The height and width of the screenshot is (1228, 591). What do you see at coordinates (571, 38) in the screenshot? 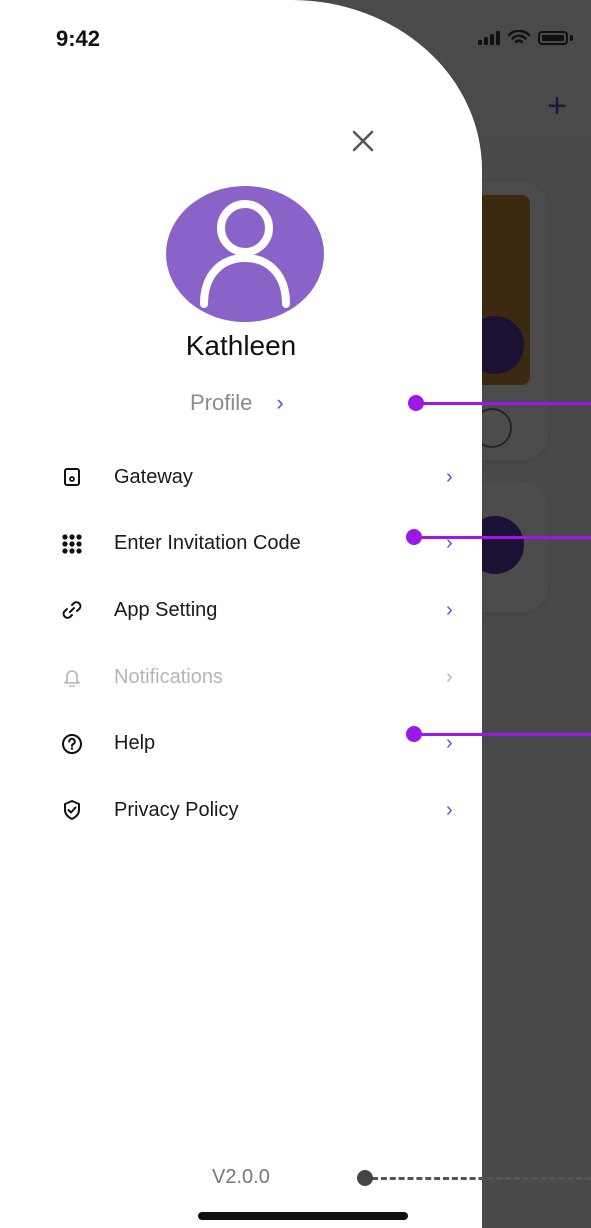
I see `battery-cap` at bounding box center [571, 38].